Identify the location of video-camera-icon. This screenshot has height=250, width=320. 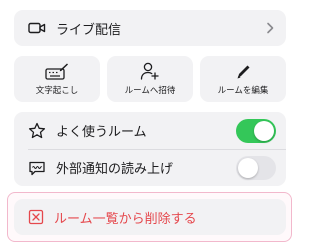
(37, 28).